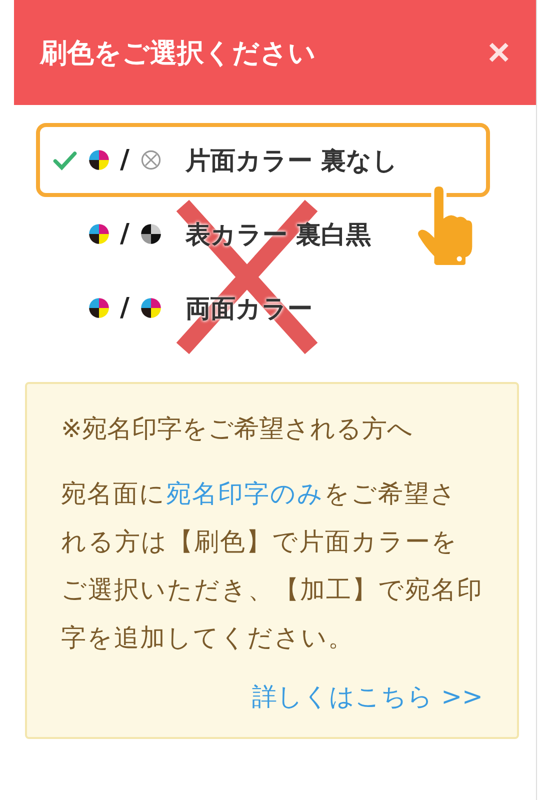  Describe the element at coordinates (237, 429) in the screenshot. I see `notice-heading: ※宛名印字をご希望される方へ` at that location.